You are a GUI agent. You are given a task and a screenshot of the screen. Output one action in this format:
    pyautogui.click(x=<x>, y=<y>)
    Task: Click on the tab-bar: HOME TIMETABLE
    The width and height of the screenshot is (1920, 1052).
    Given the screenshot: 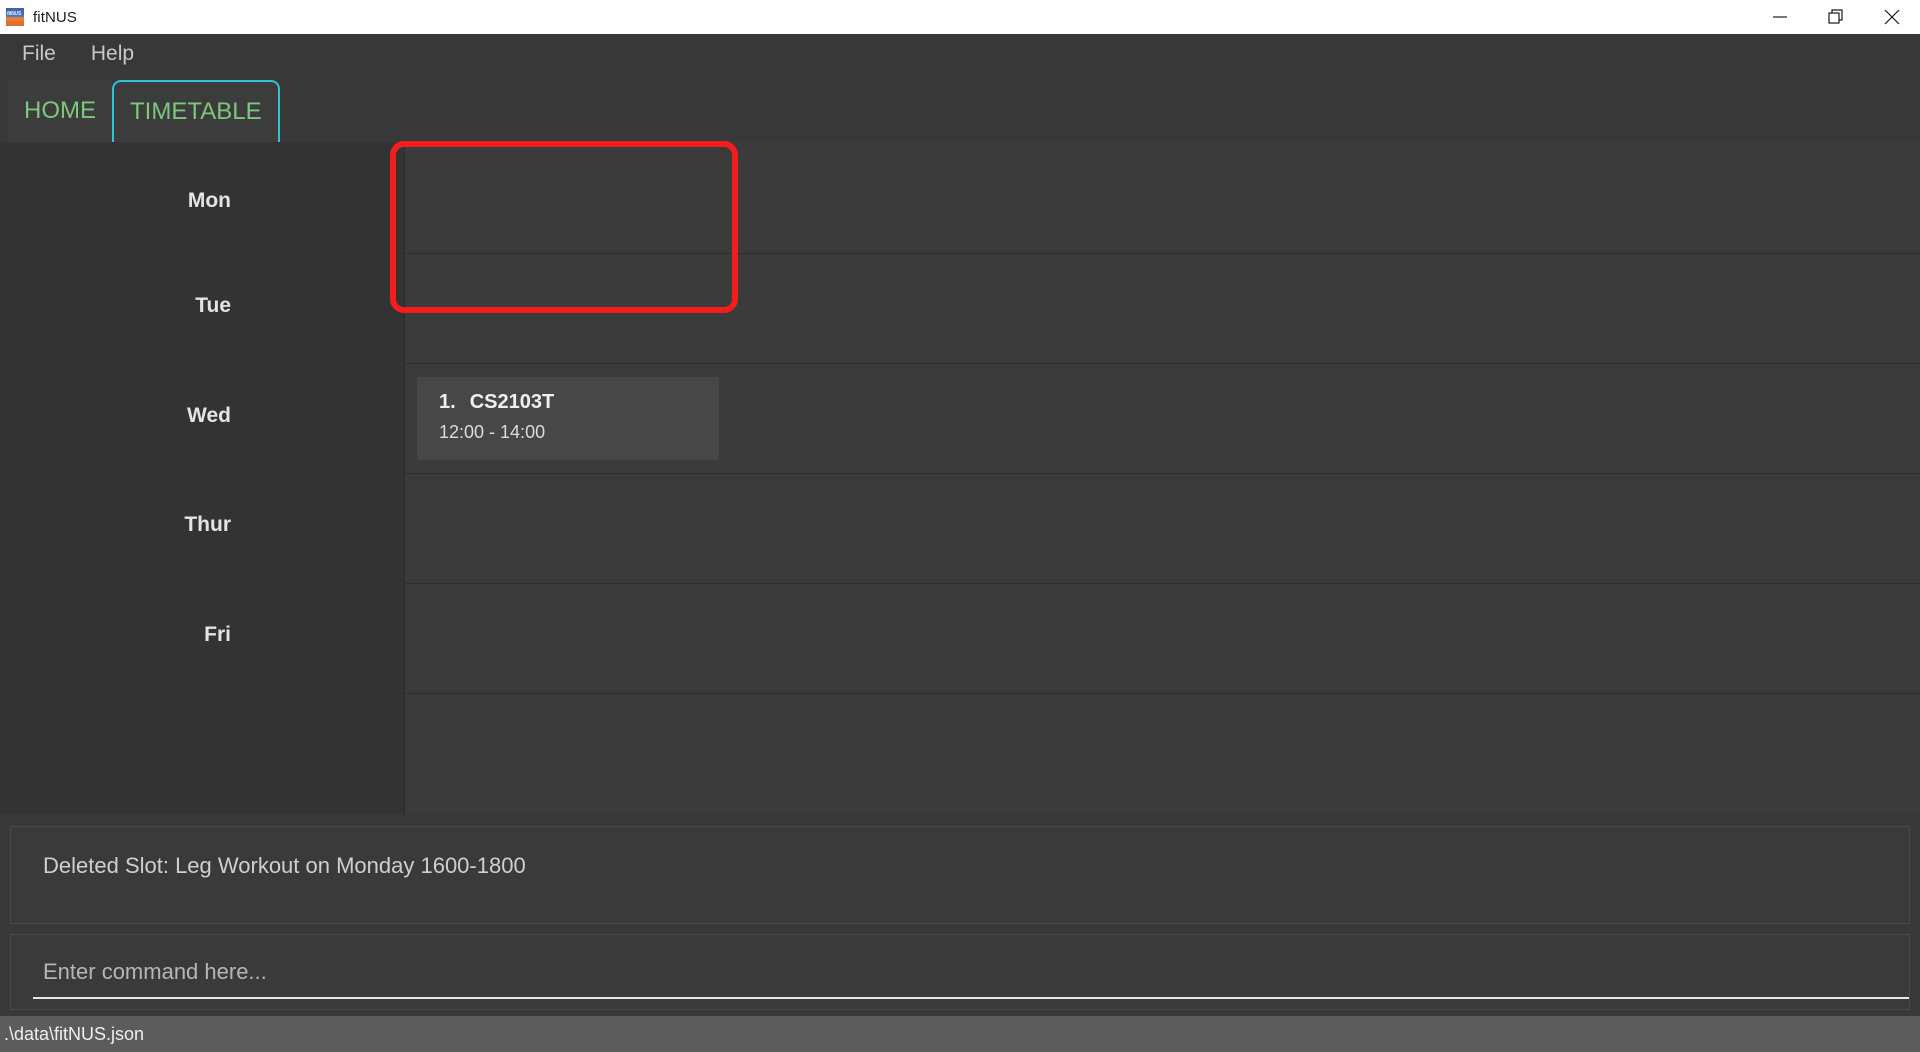 What is the action you would take?
    pyautogui.click(x=960, y=110)
    